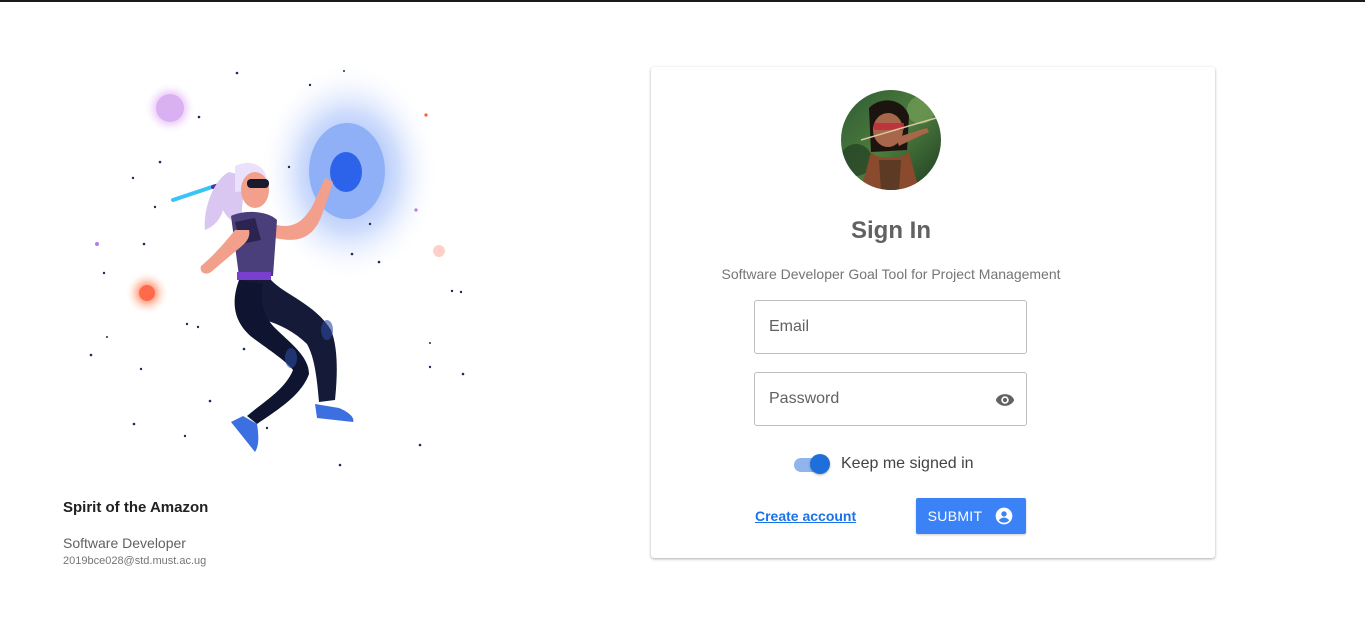  Describe the element at coordinates (907, 463) in the screenshot. I see `keep-signed-in-label: Keep me signed in` at that location.